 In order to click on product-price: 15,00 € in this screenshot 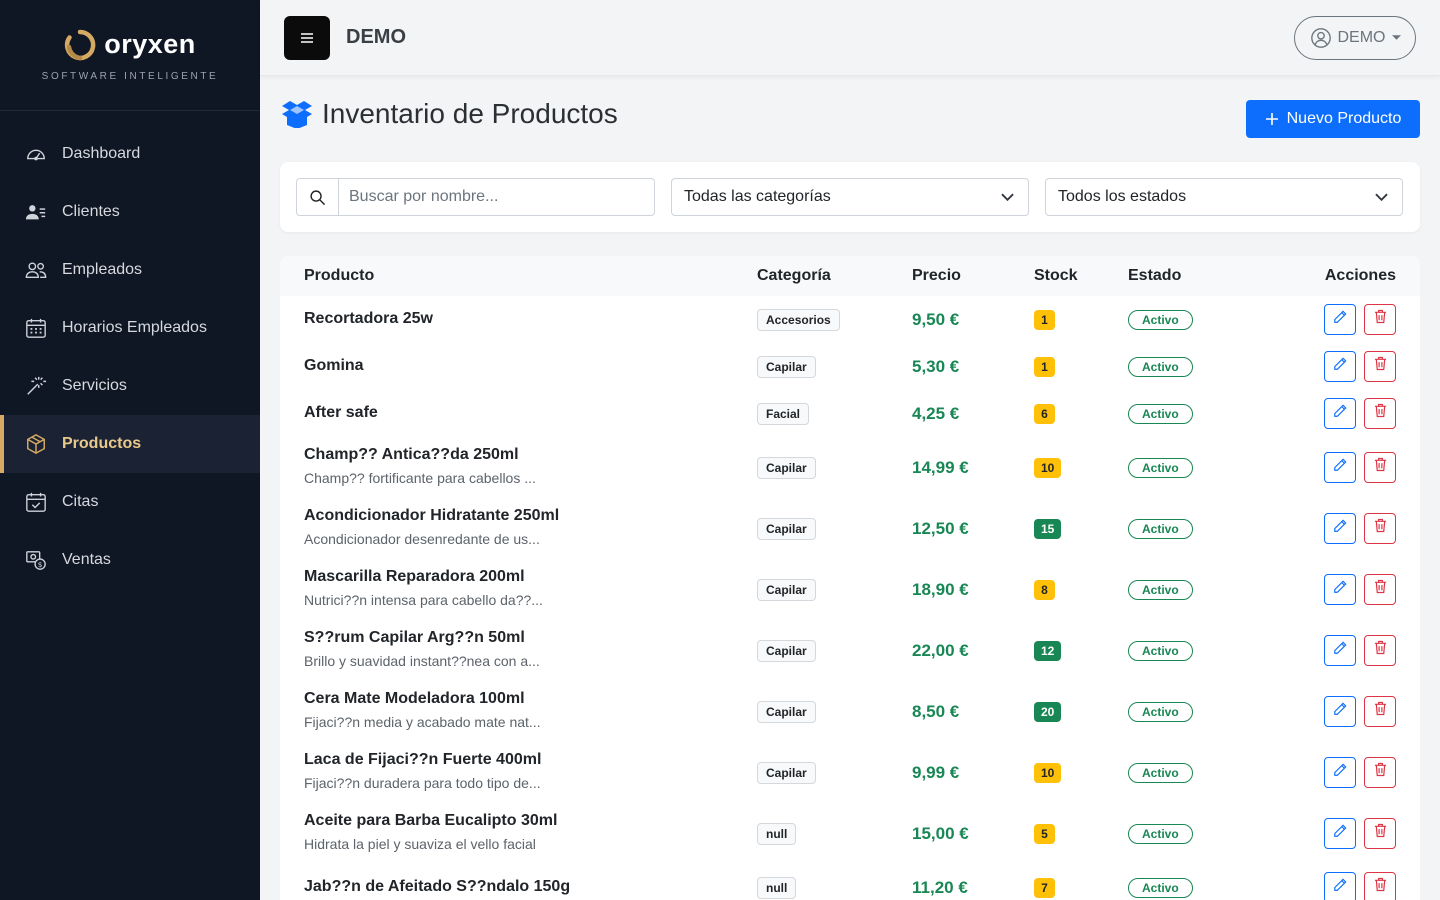, I will do `click(940, 833)`.